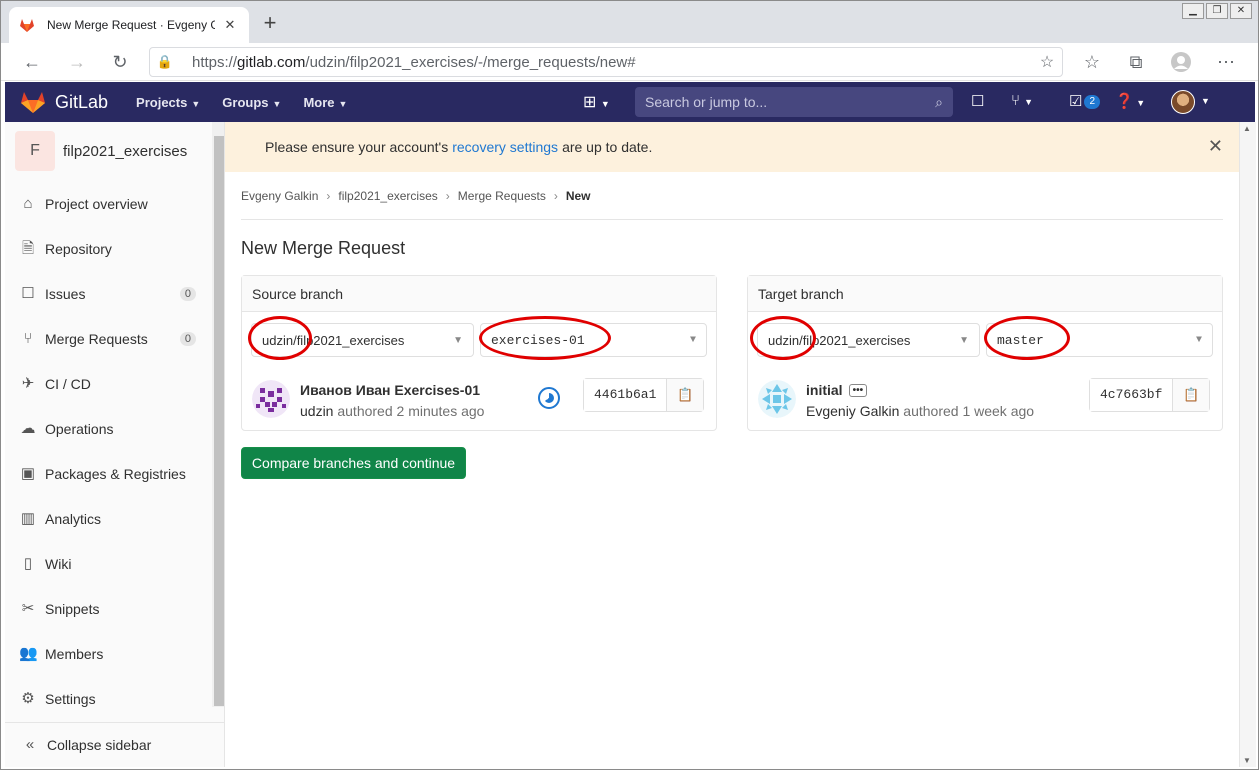 This screenshot has width=1259, height=770. What do you see at coordinates (107, 564) in the screenshot?
I see `sidebar-item-wiki: ▯ Wiki` at bounding box center [107, 564].